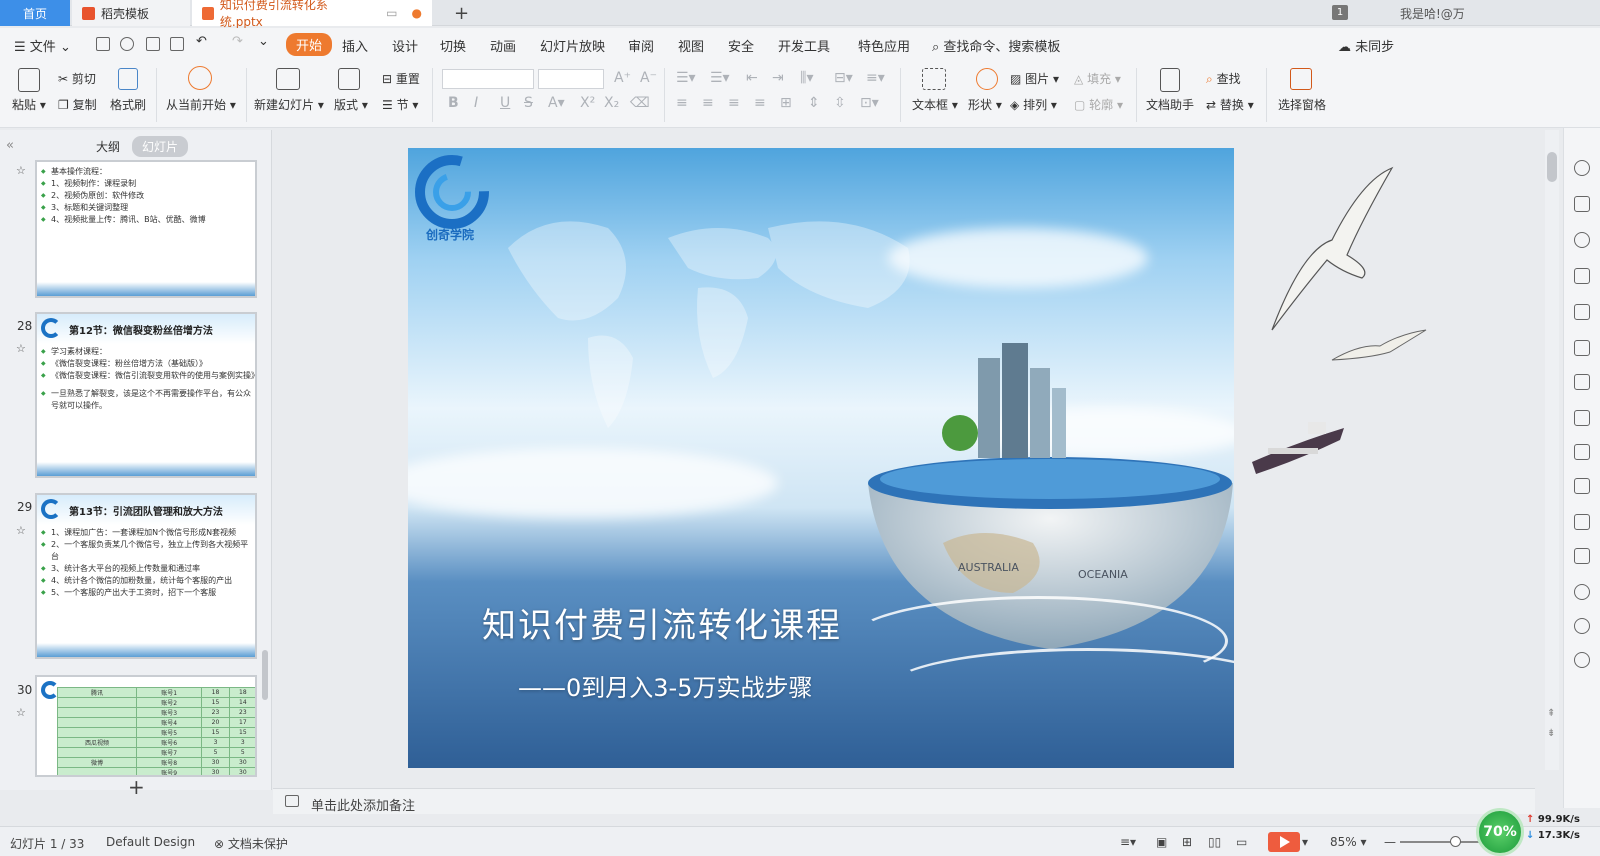  Describe the element at coordinates (363, 804) in the screenshot. I see `notes-placeholder: 单击此处添加备注` at that location.